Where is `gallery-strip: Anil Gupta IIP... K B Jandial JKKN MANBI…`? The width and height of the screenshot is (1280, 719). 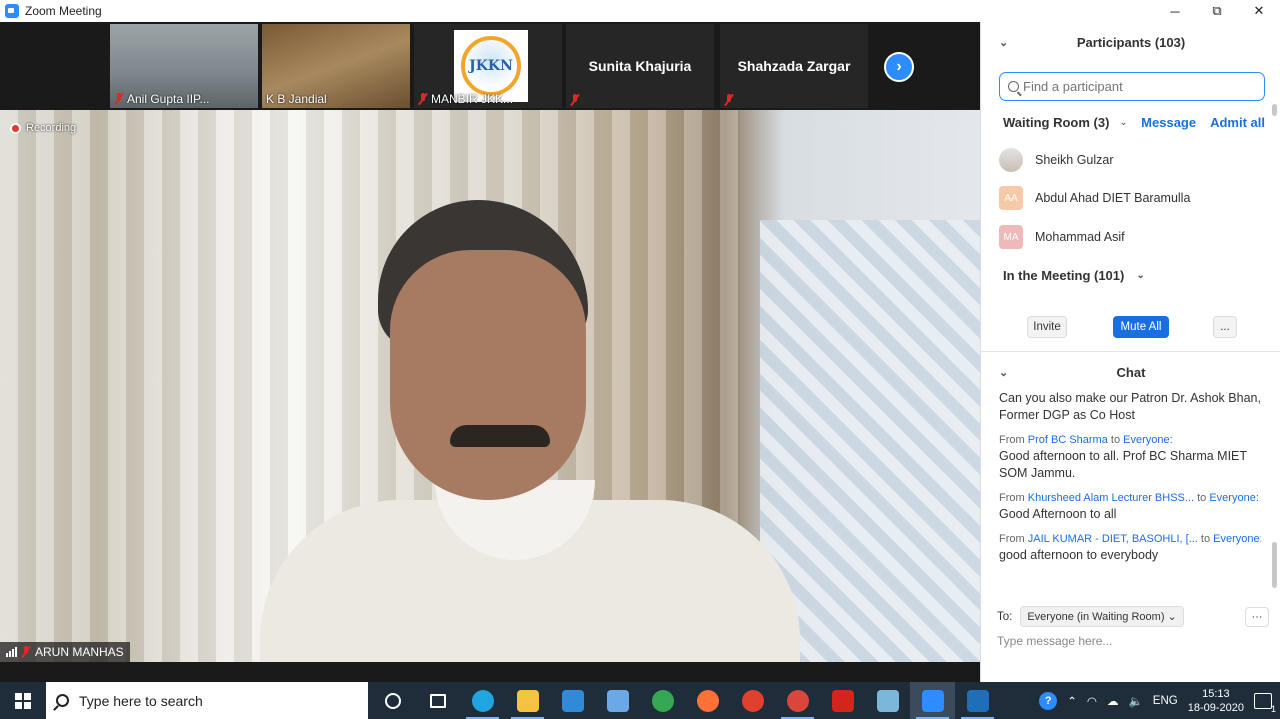
gallery-strip: Anil Gupta IIP... K B Jandial JKKN MANBI… is located at coordinates (490, 66).